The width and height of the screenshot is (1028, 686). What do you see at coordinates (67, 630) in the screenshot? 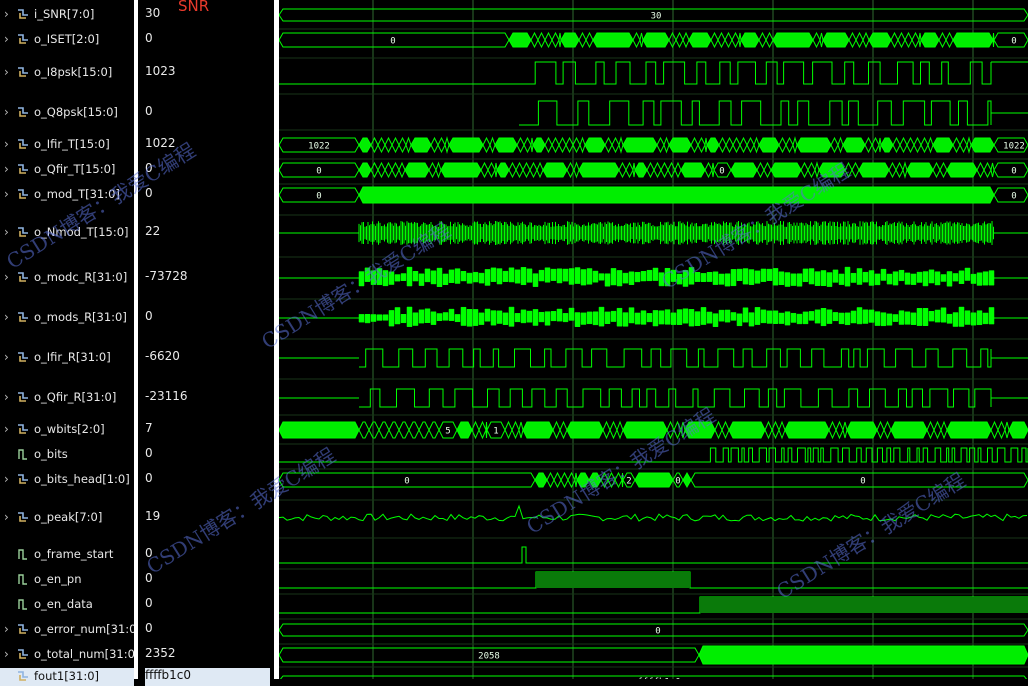
I see `signal-row-o_error_num310: › o_error_num[31:0]` at bounding box center [67, 630].